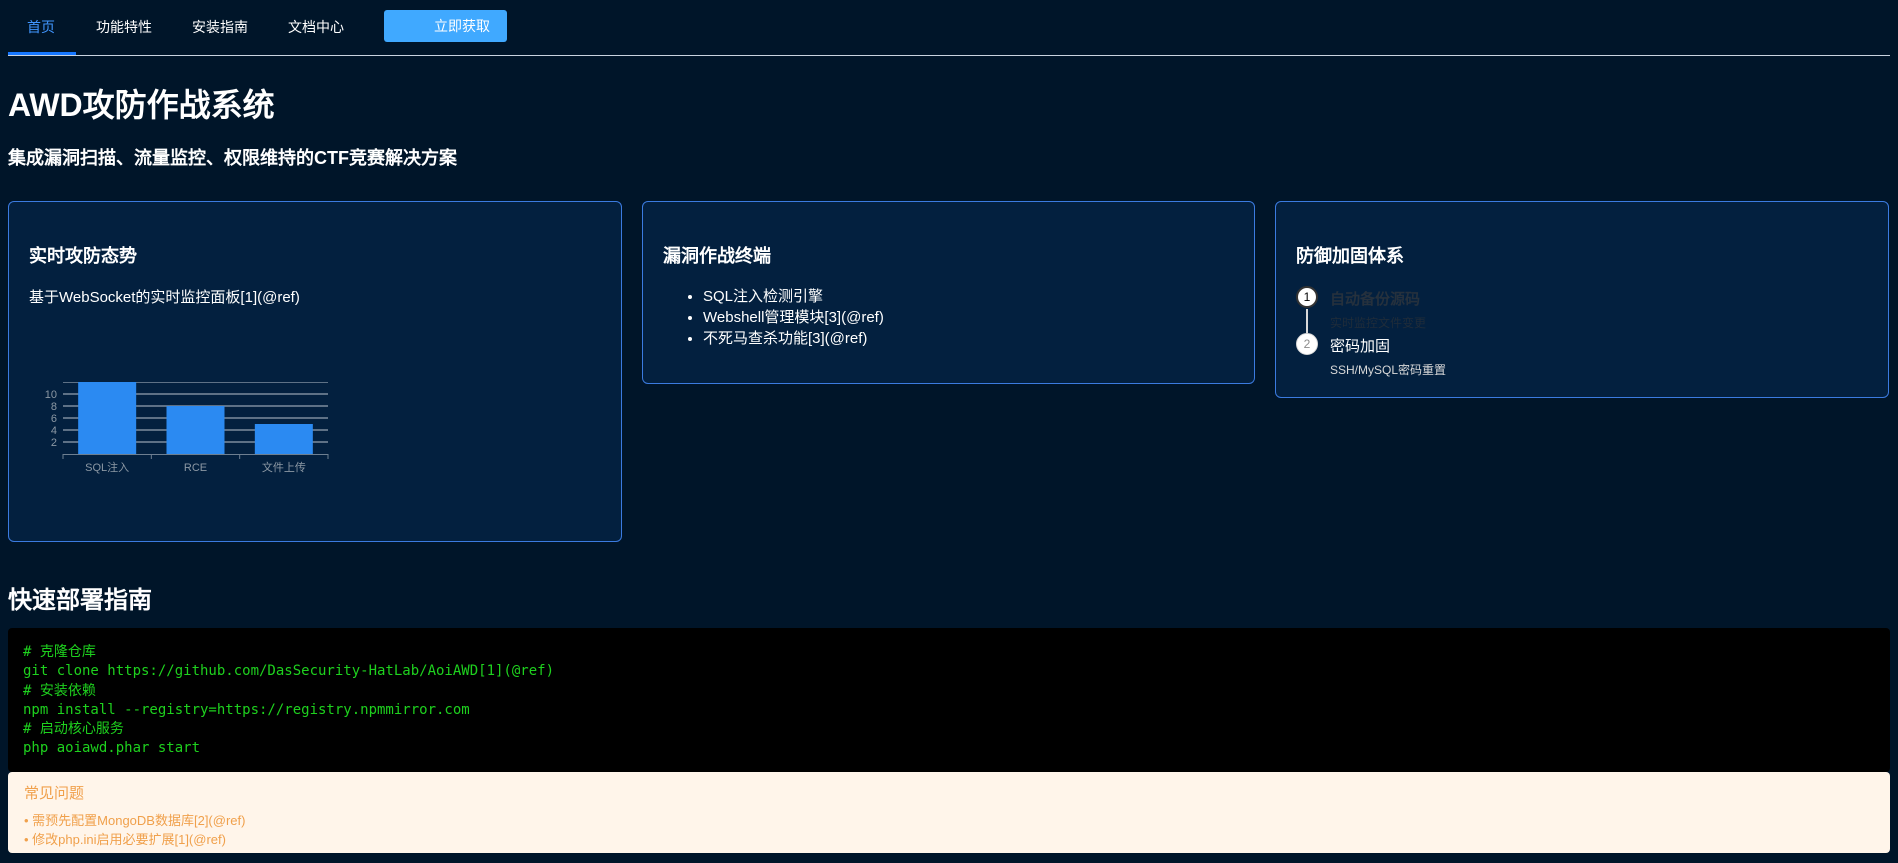 The height and width of the screenshot is (863, 1898). Describe the element at coordinates (1350, 256) in the screenshot. I see `card-defense-title: 防御加固体系` at that location.